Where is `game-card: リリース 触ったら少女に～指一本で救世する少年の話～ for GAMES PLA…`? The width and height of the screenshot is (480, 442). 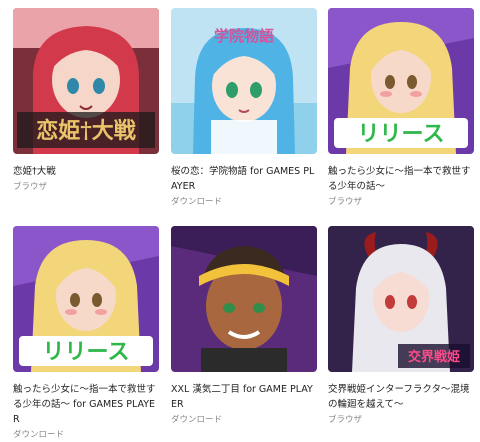 game-card: リリース 触ったら少女に～指一本で救世する少年の話～ for GAMES PLA… is located at coordinates (86, 334).